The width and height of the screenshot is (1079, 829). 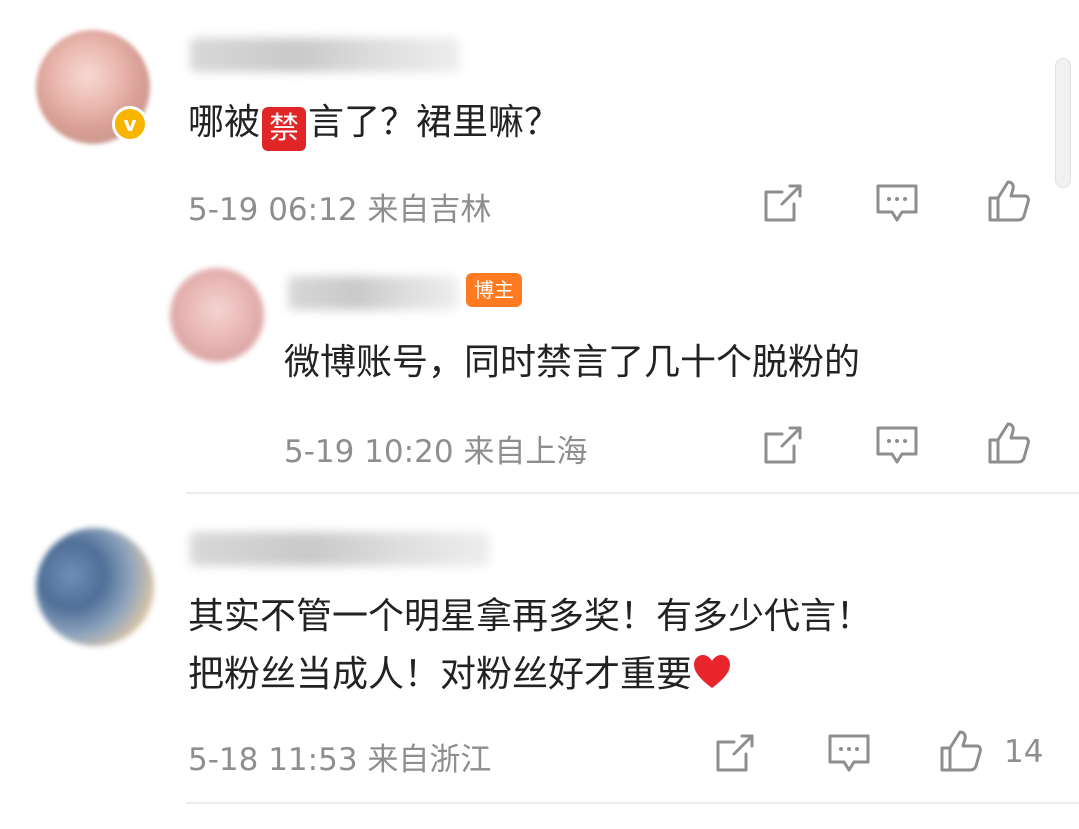 What do you see at coordinates (525, 452) in the screenshot?
I see `comment-location: 来自上海` at bounding box center [525, 452].